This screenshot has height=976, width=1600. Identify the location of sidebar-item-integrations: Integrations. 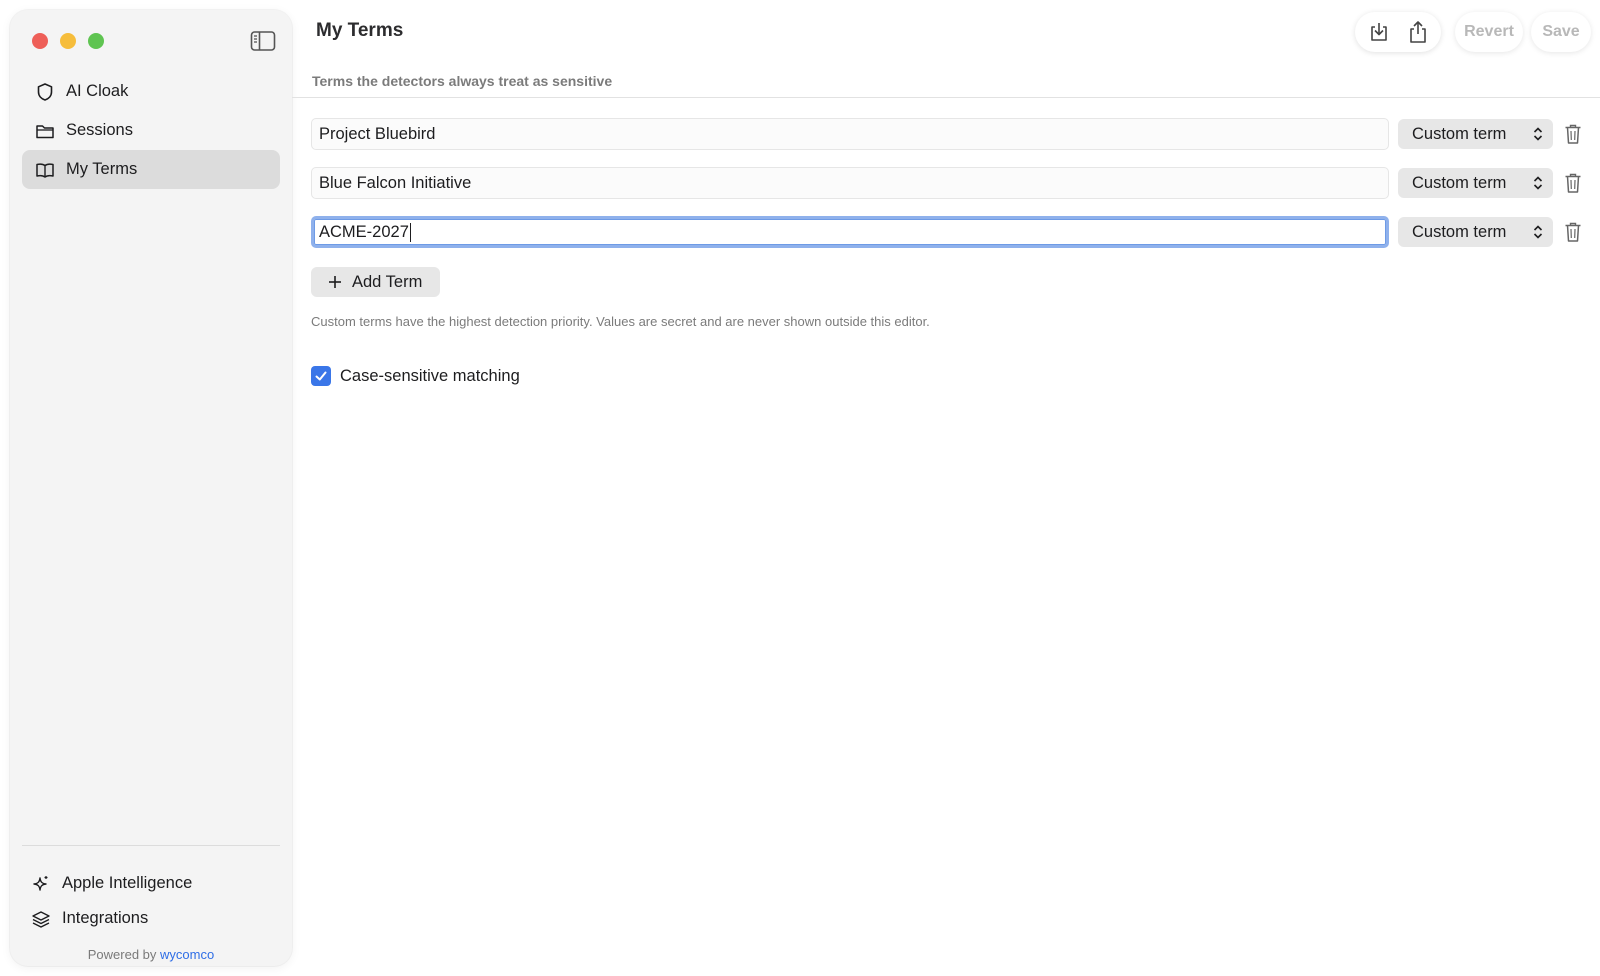
(155, 918).